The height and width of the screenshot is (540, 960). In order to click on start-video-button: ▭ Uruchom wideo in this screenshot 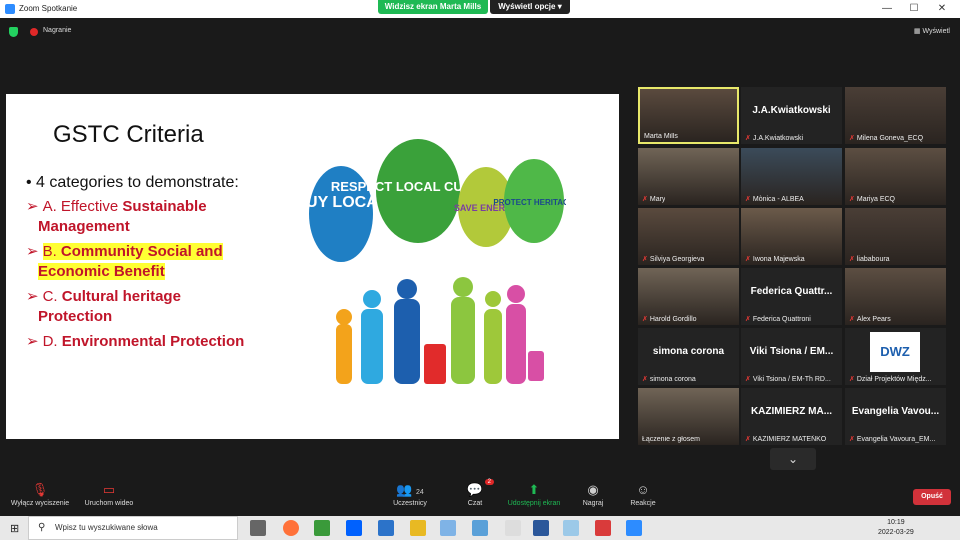, I will do `click(109, 494)`.